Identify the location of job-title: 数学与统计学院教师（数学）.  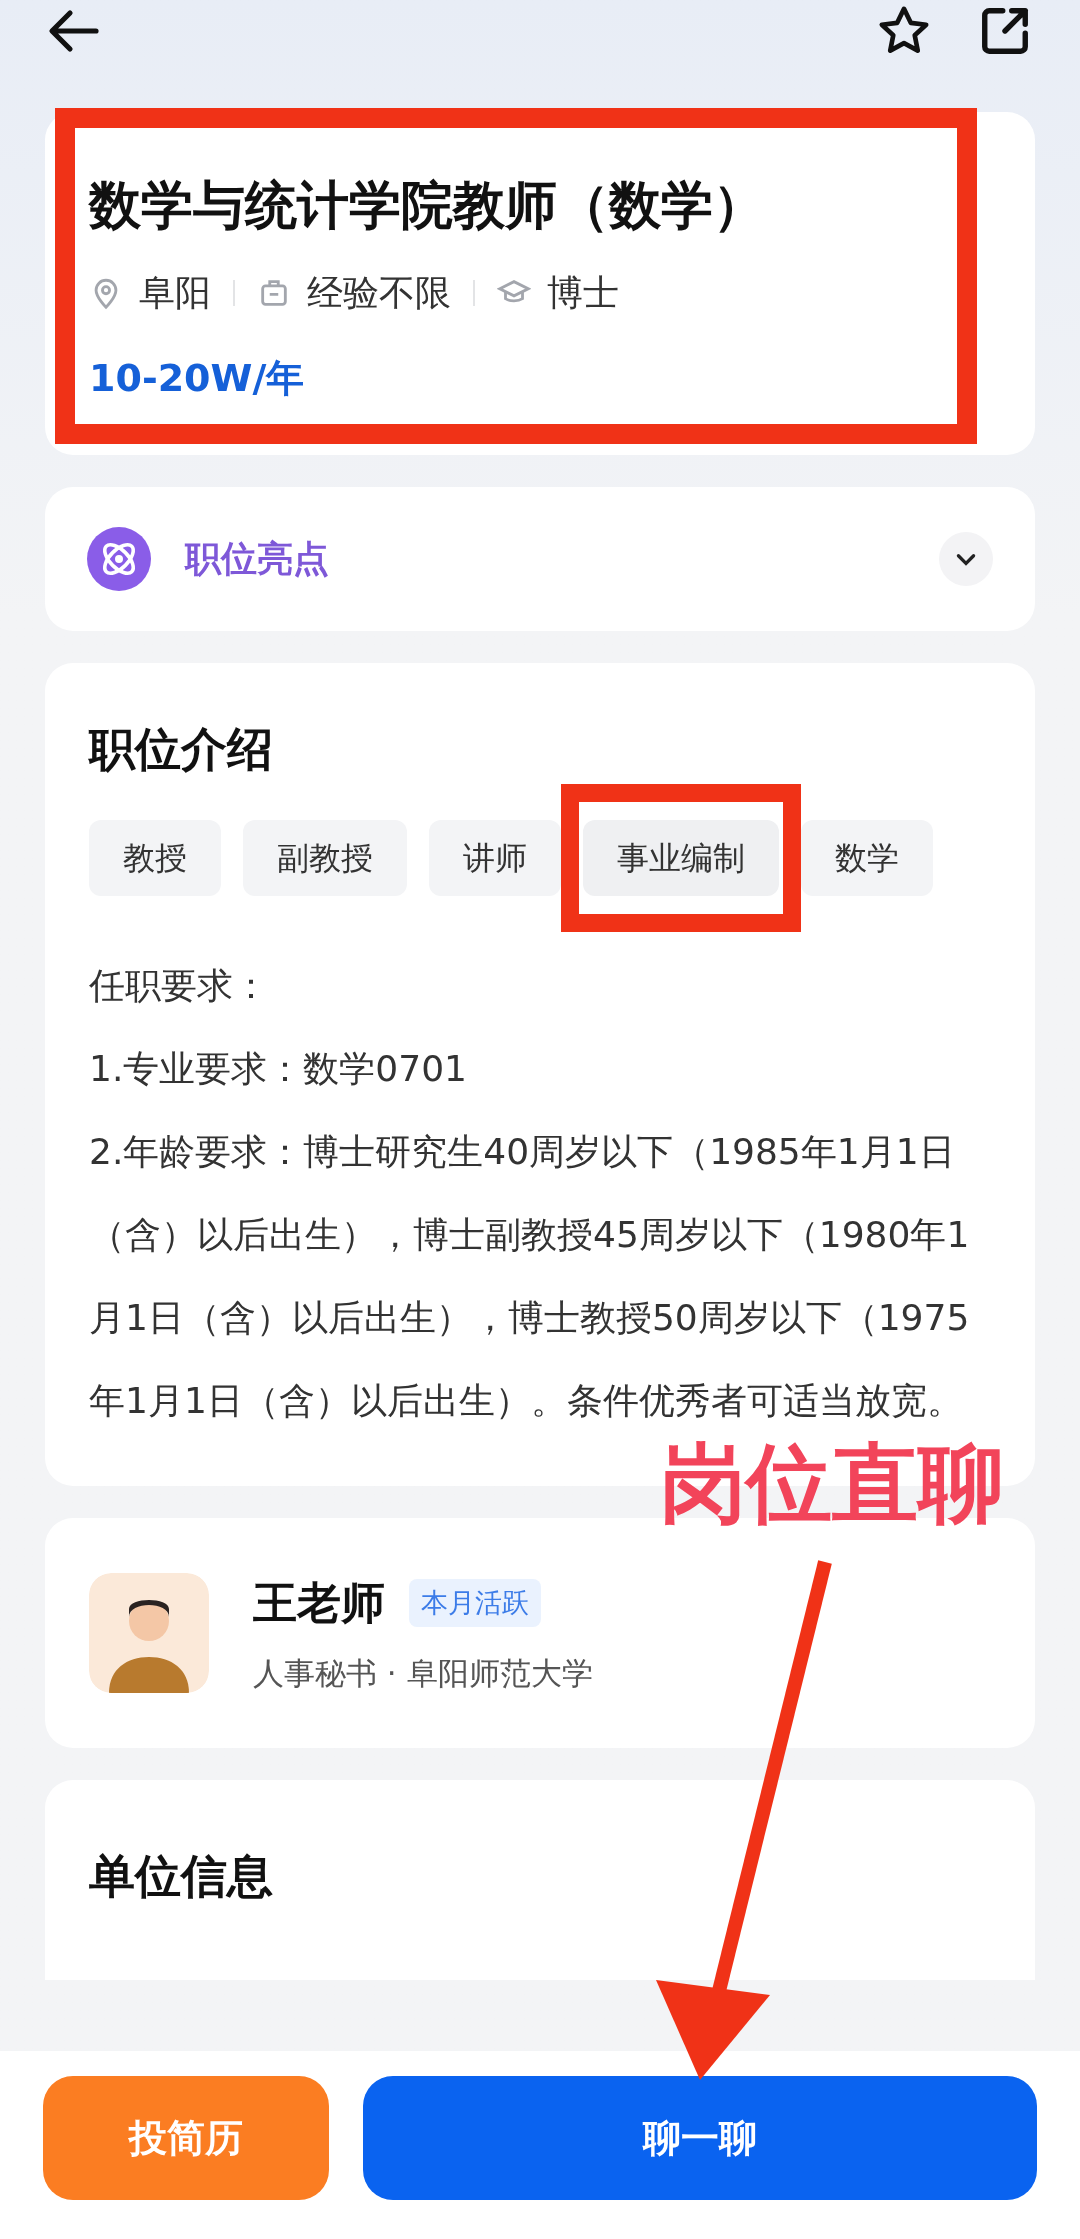
(427, 205).